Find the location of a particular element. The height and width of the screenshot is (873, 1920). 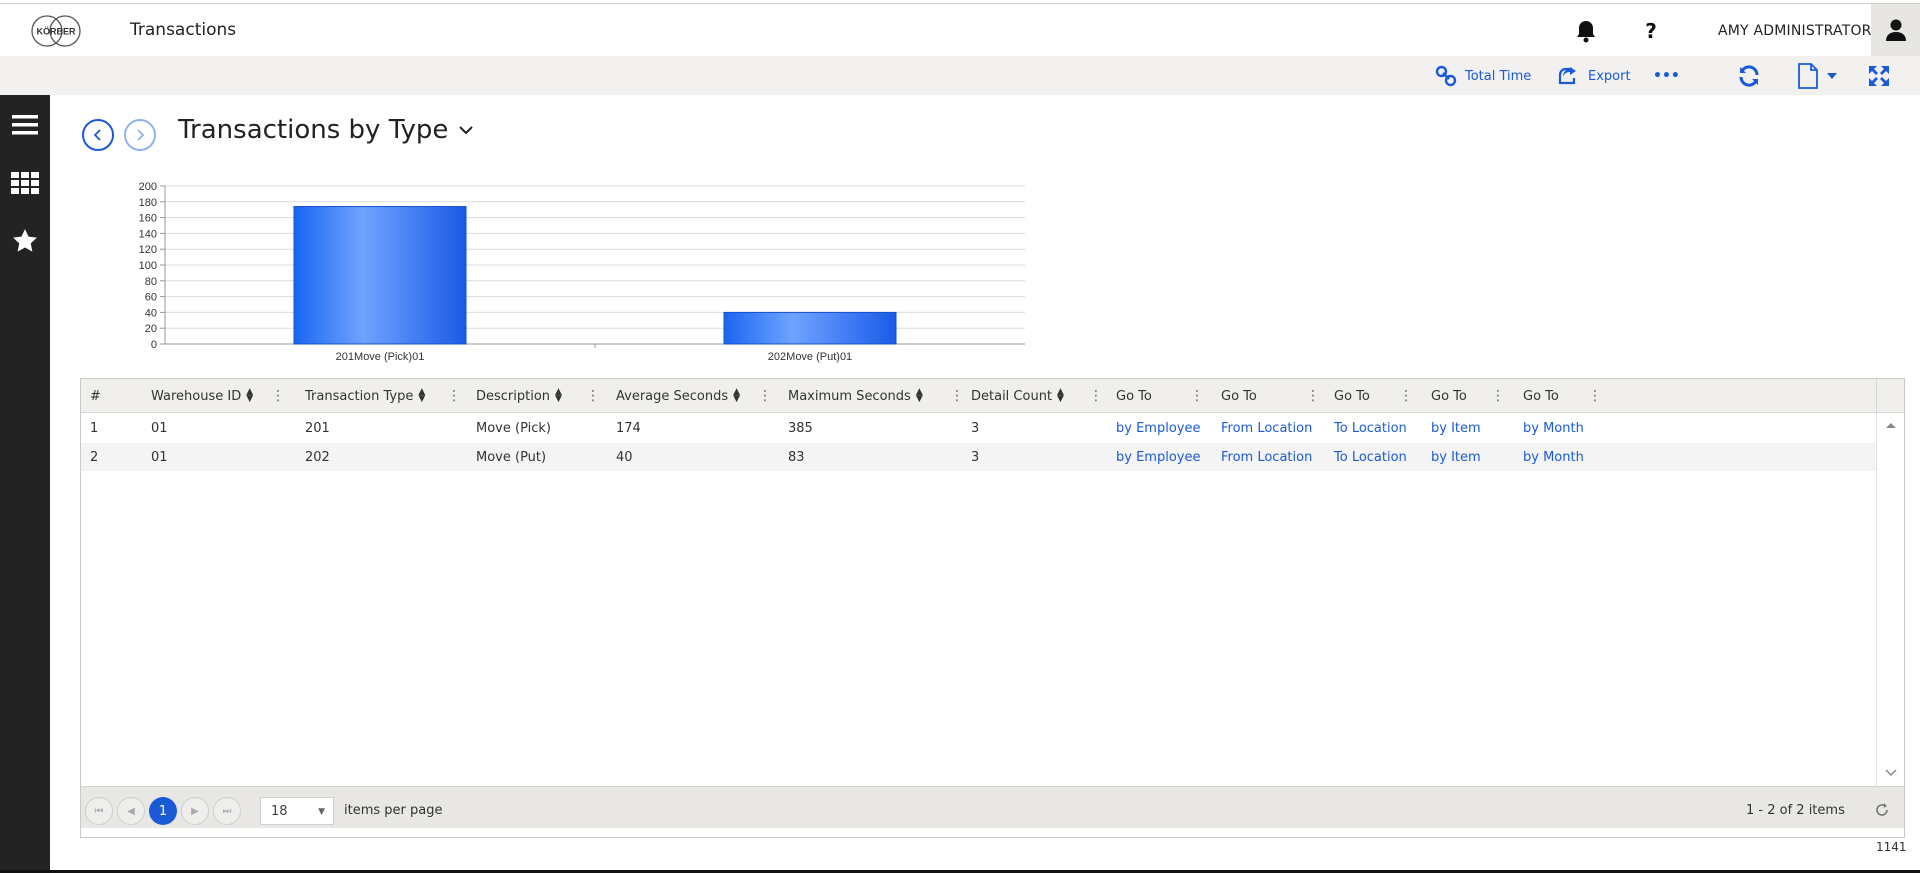

y-tick-label: 40 is located at coordinates (151, 313).